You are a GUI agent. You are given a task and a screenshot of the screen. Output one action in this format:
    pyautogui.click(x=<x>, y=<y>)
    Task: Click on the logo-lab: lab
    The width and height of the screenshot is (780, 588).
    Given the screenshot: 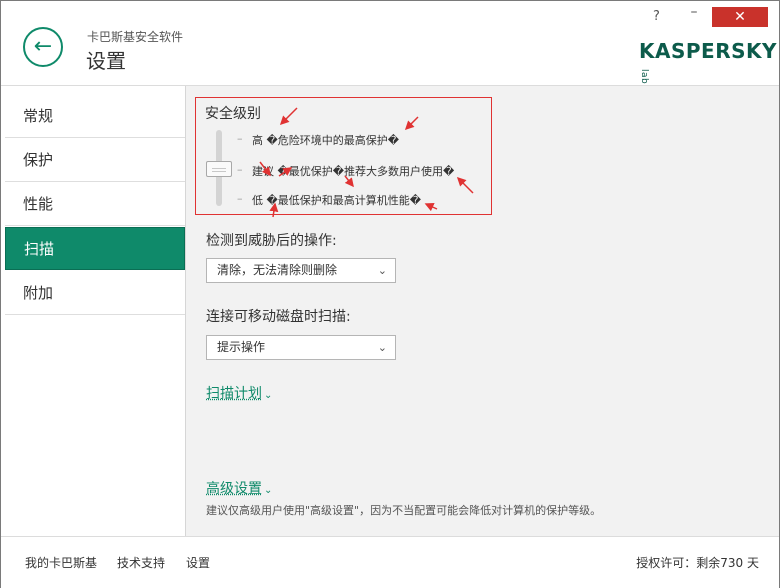 What is the action you would take?
    pyautogui.click(x=644, y=76)
    